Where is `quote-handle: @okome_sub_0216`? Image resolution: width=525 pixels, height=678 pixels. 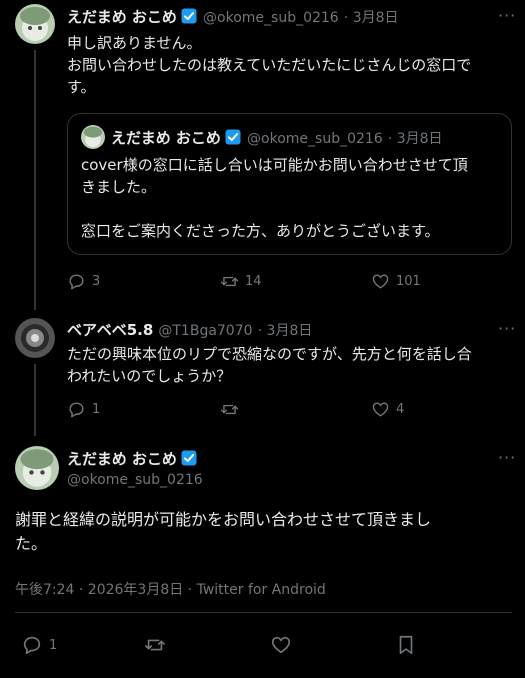 quote-handle: @okome_sub_0216 is located at coordinates (315, 139).